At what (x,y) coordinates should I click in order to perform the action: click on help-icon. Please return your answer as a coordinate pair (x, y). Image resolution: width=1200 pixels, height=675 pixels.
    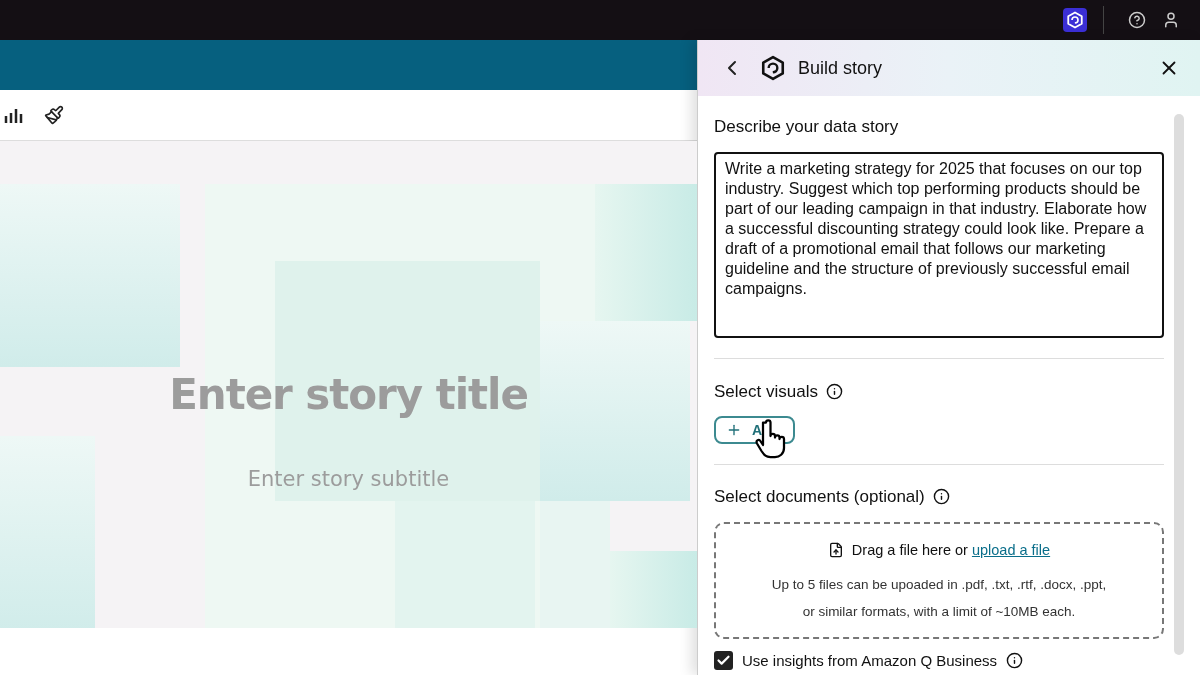
    Looking at the image, I should click on (1137, 20).